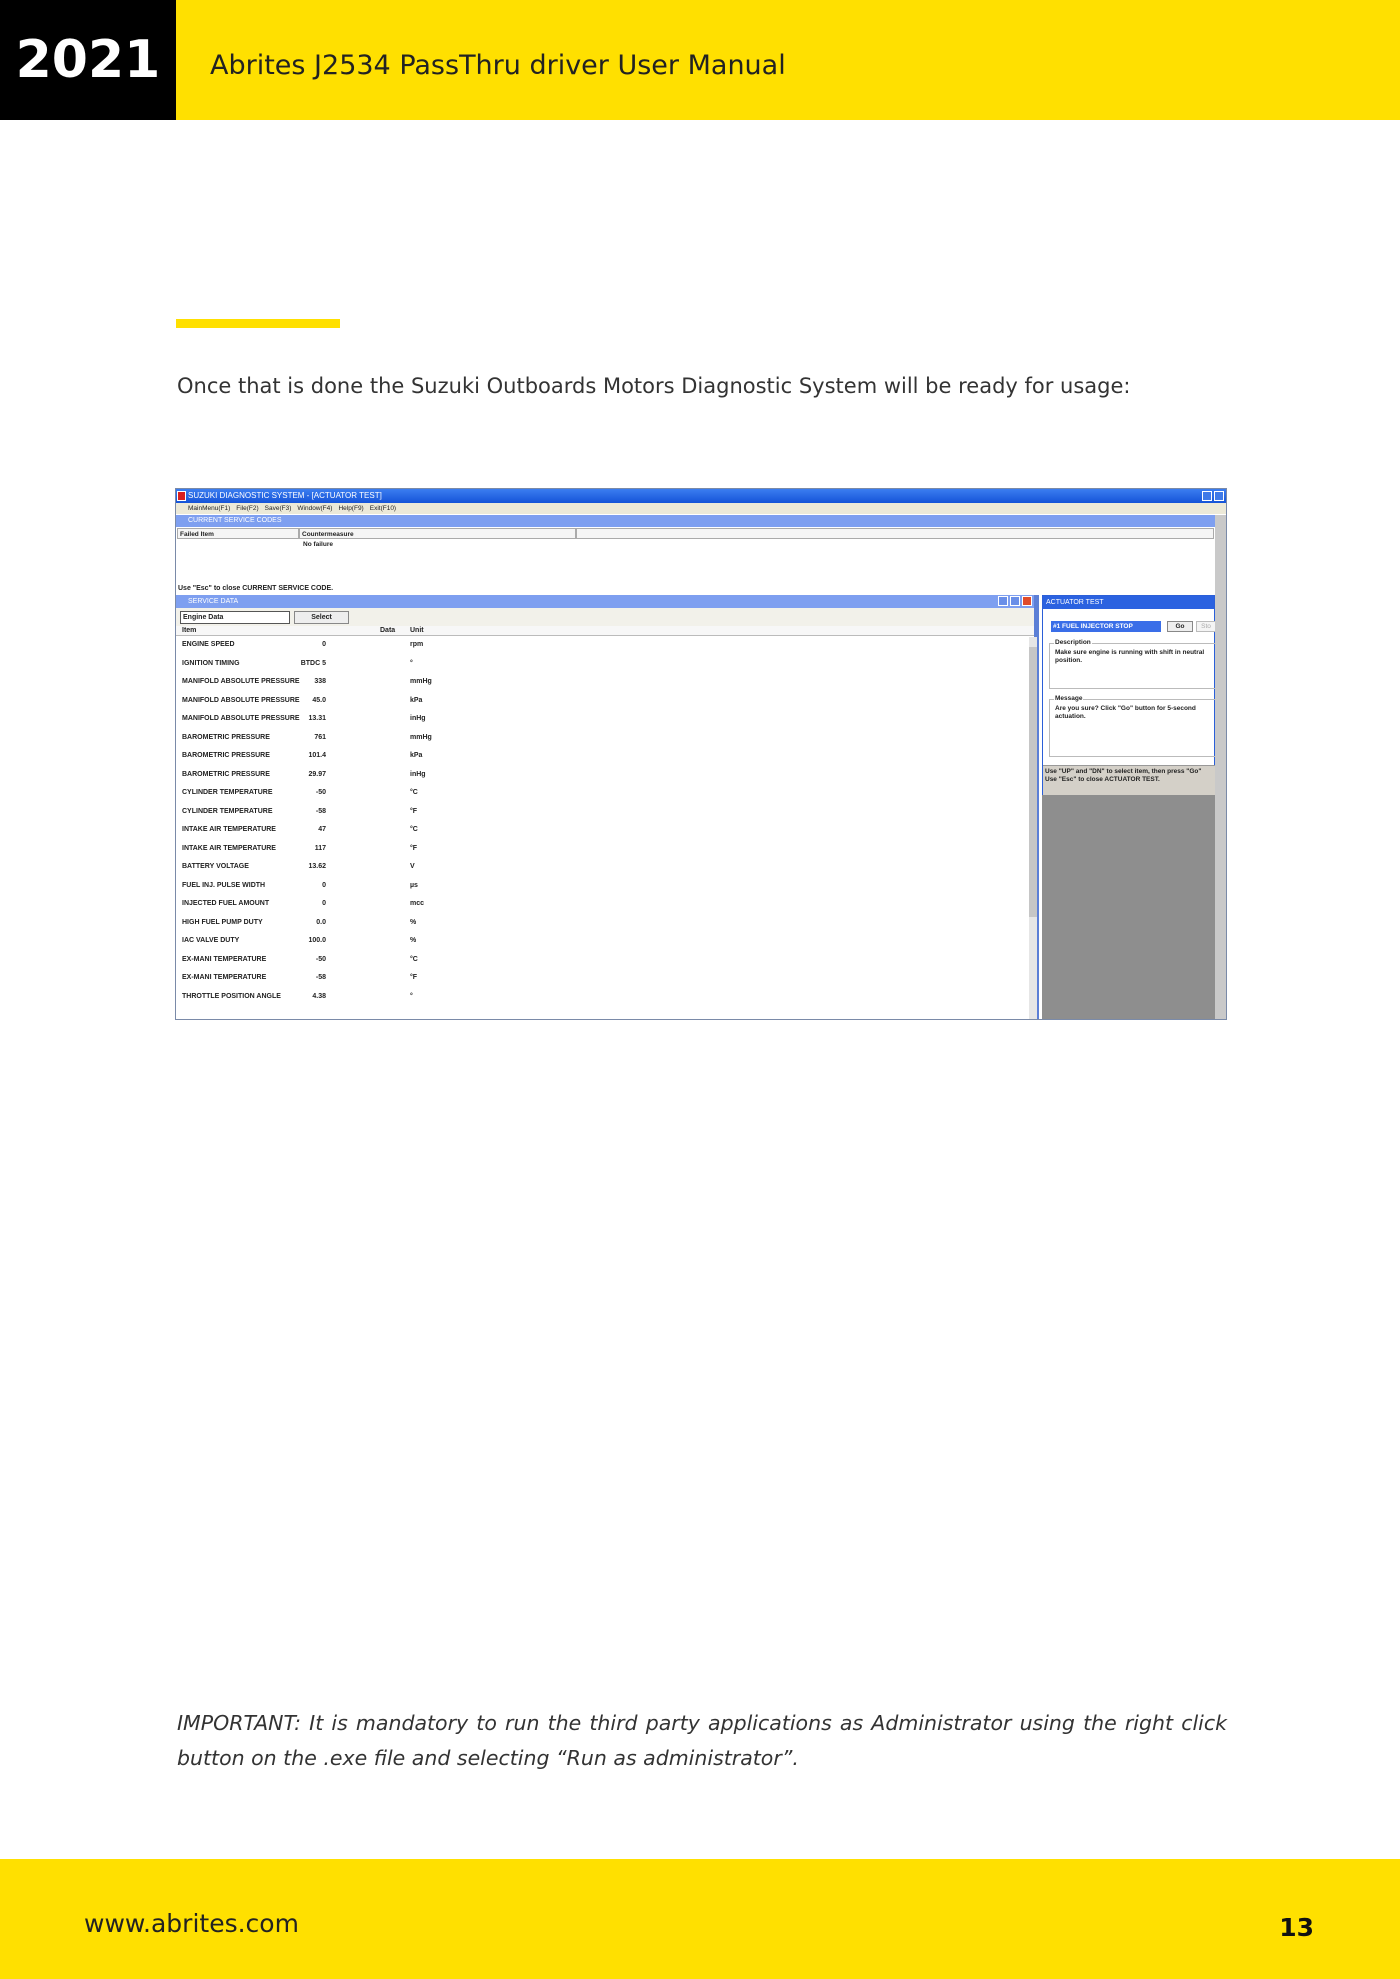 This screenshot has width=1400, height=1979. What do you see at coordinates (247, 508) in the screenshot?
I see `menu-file: File(F2)` at bounding box center [247, 508].